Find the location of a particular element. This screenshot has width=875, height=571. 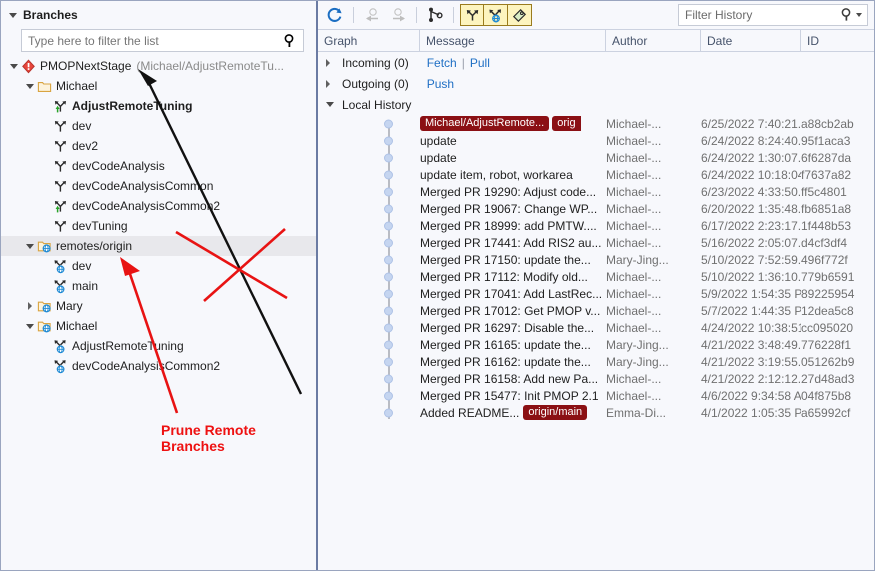

column-header-id: ID is located at coordinates (837, 40).